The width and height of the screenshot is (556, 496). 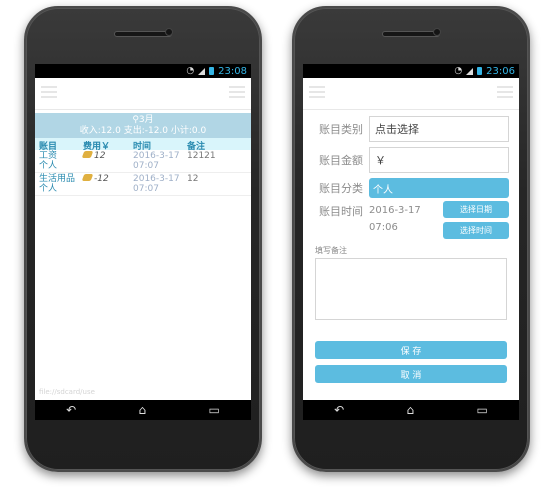 I want to click on amount-label: 账目金额, so click(x=341, y=160).